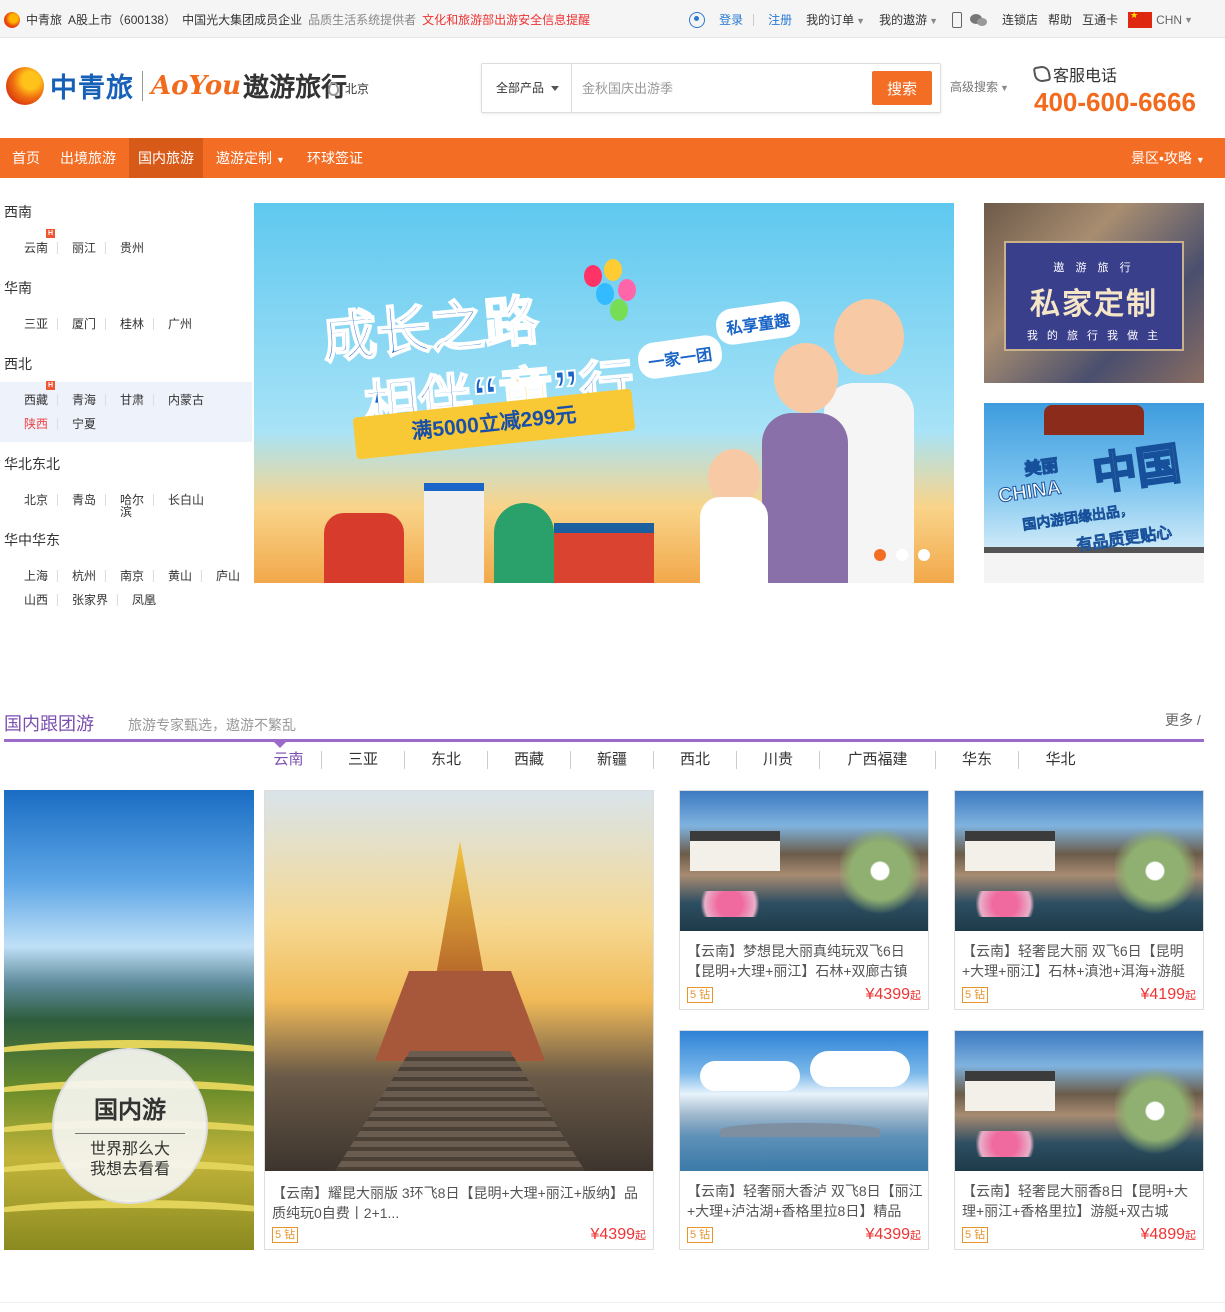 The height and width of the screenshot is (1312, 1225). Describe the element at coordinates (130, 400) in the screenshot. I see `city-link-gansu: 甘肃` at that location.